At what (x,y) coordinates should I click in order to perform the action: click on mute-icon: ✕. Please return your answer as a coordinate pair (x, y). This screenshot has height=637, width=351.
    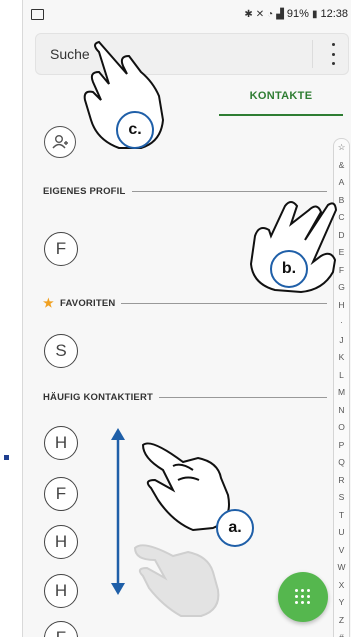
    Looking at the image, I should click on (260, 14).